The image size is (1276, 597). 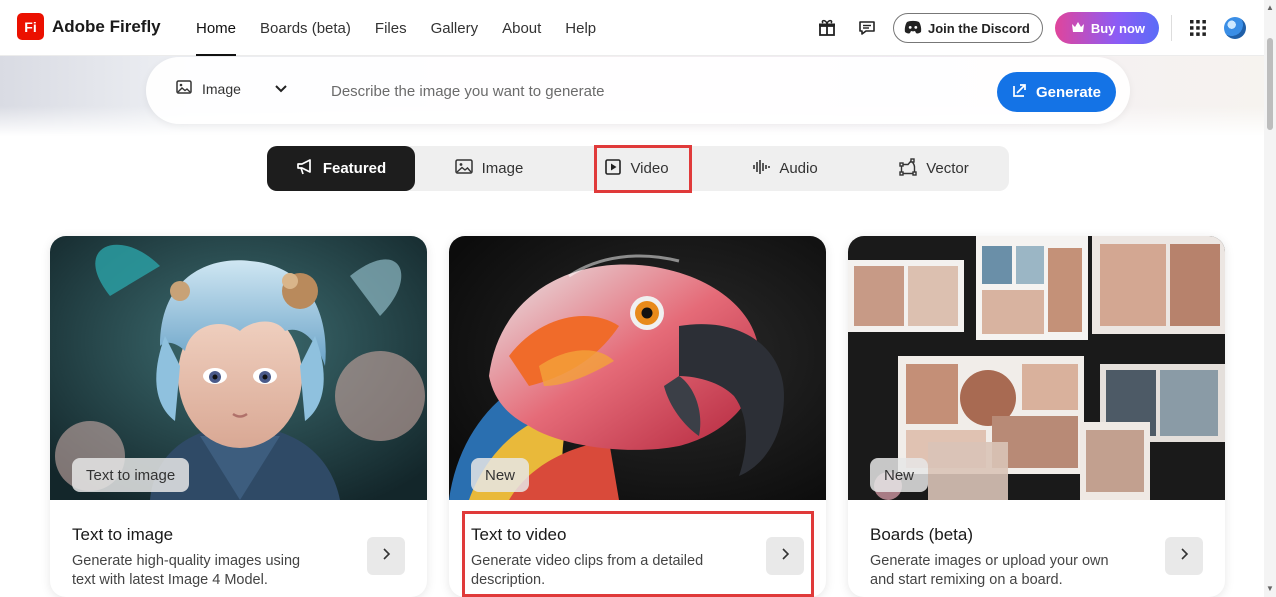 What do you see at coordinates (761, 169) in the screenshot?
I see `waveform-icon` at bounding box center [761, 169].